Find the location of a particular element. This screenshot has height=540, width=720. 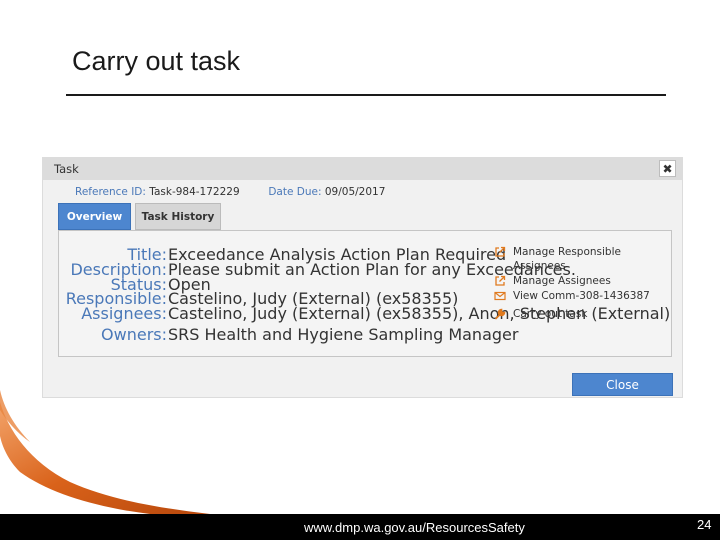

field-status: Status: Open is located at coordinates (279, 284).